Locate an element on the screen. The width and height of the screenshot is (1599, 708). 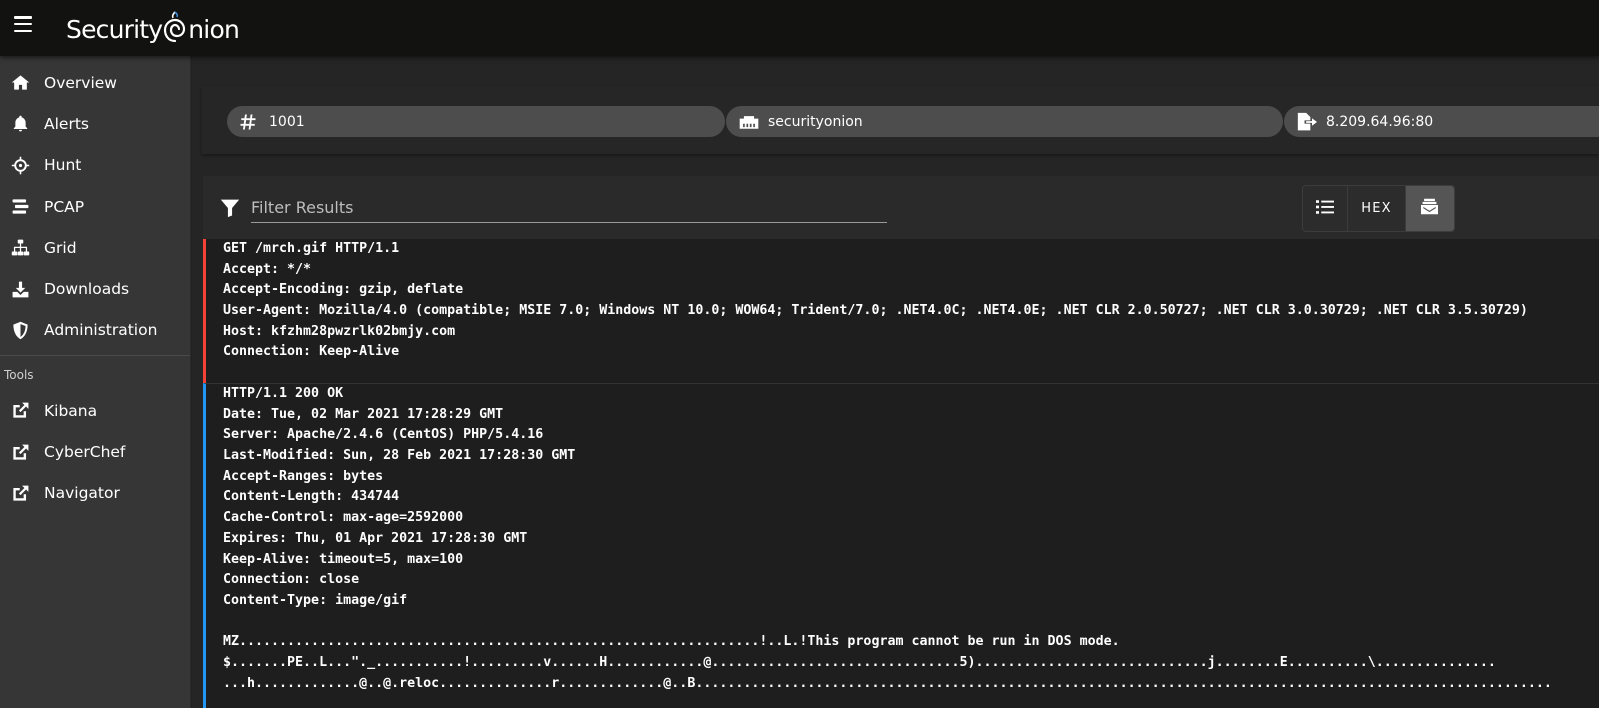
transcript-line: Host: kfzhm28pwzrlk02bmjy.com is located at coordinates (339, 331).